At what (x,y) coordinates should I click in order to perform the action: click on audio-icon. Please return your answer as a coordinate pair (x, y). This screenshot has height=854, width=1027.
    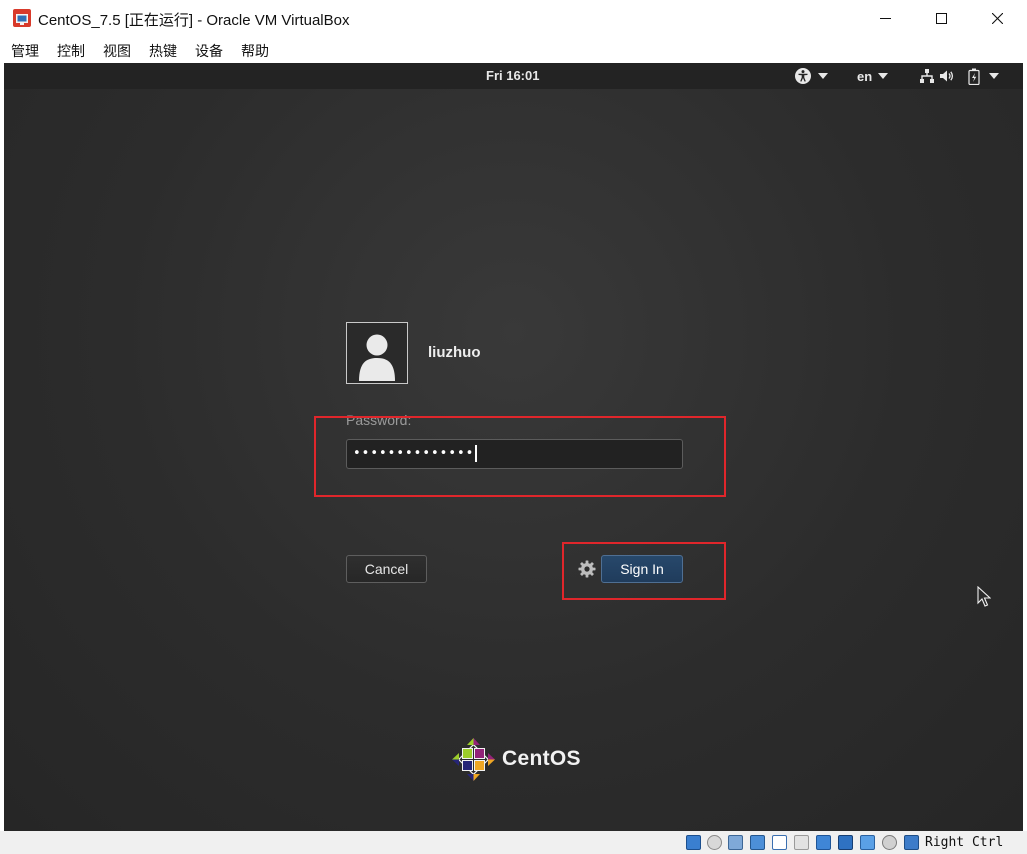
    Looking at the image, I should click on (735, 842).